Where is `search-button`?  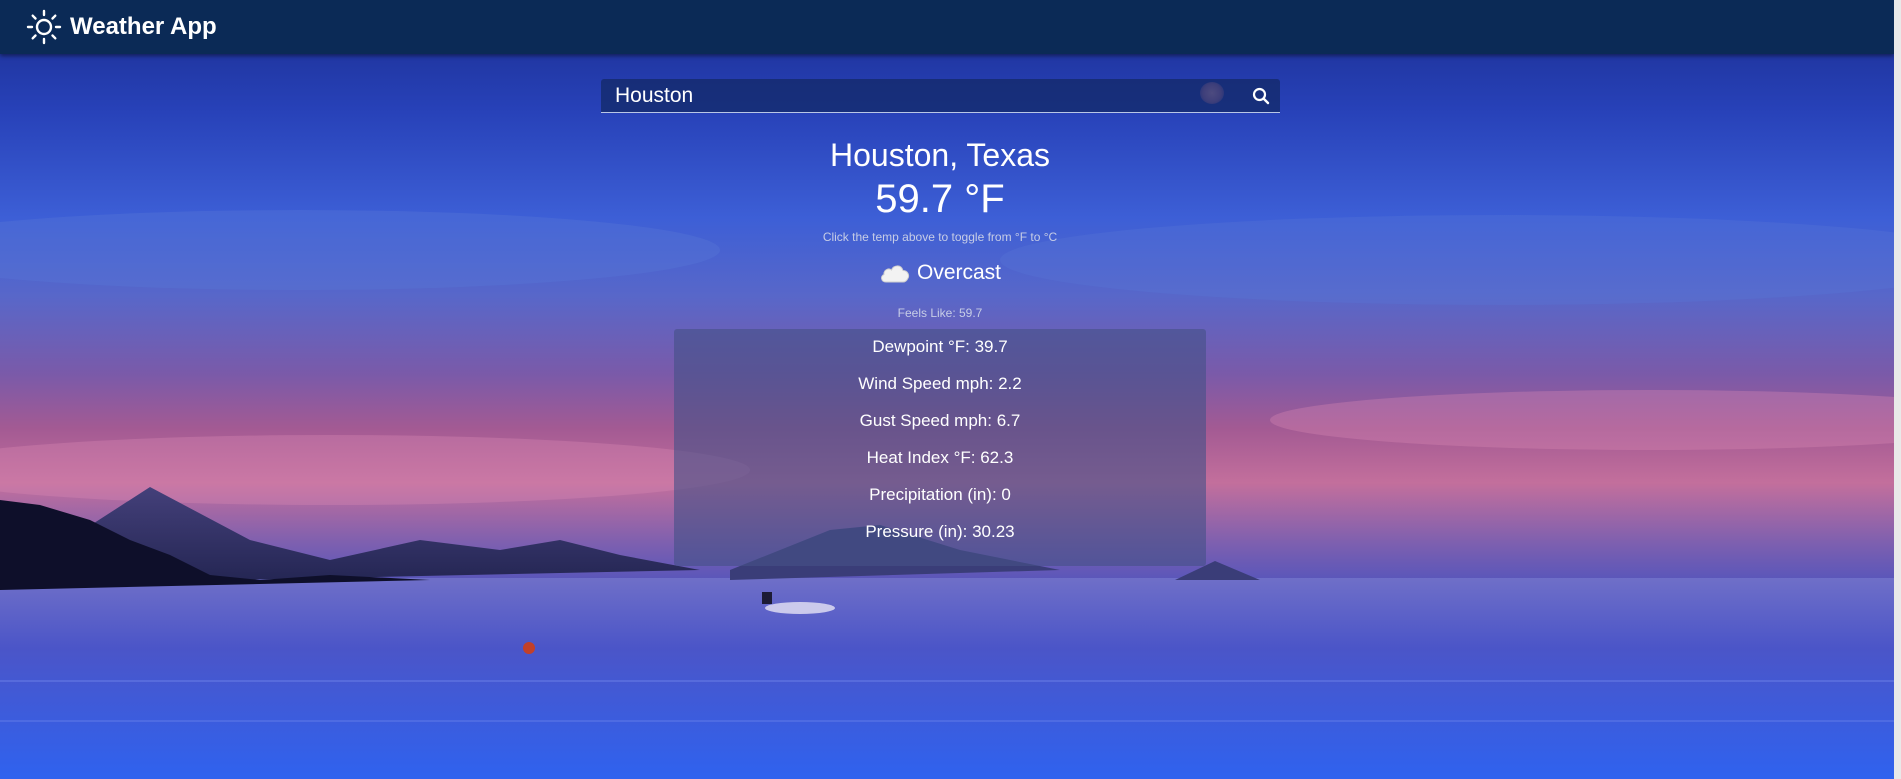
search-button is located at coordinates (1261, 96).